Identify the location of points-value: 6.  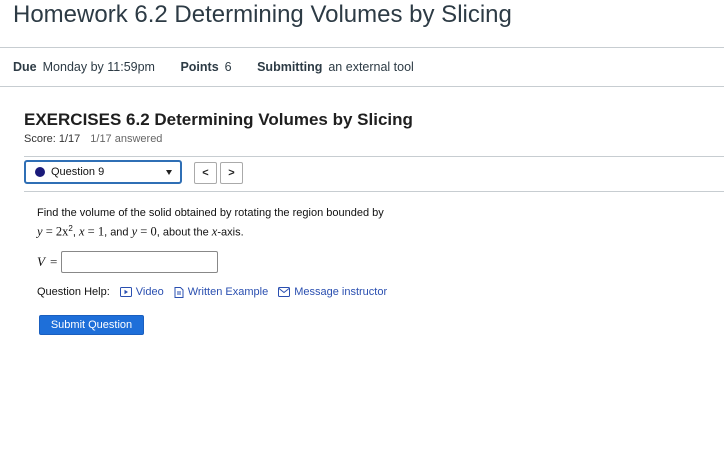
(228, 67).